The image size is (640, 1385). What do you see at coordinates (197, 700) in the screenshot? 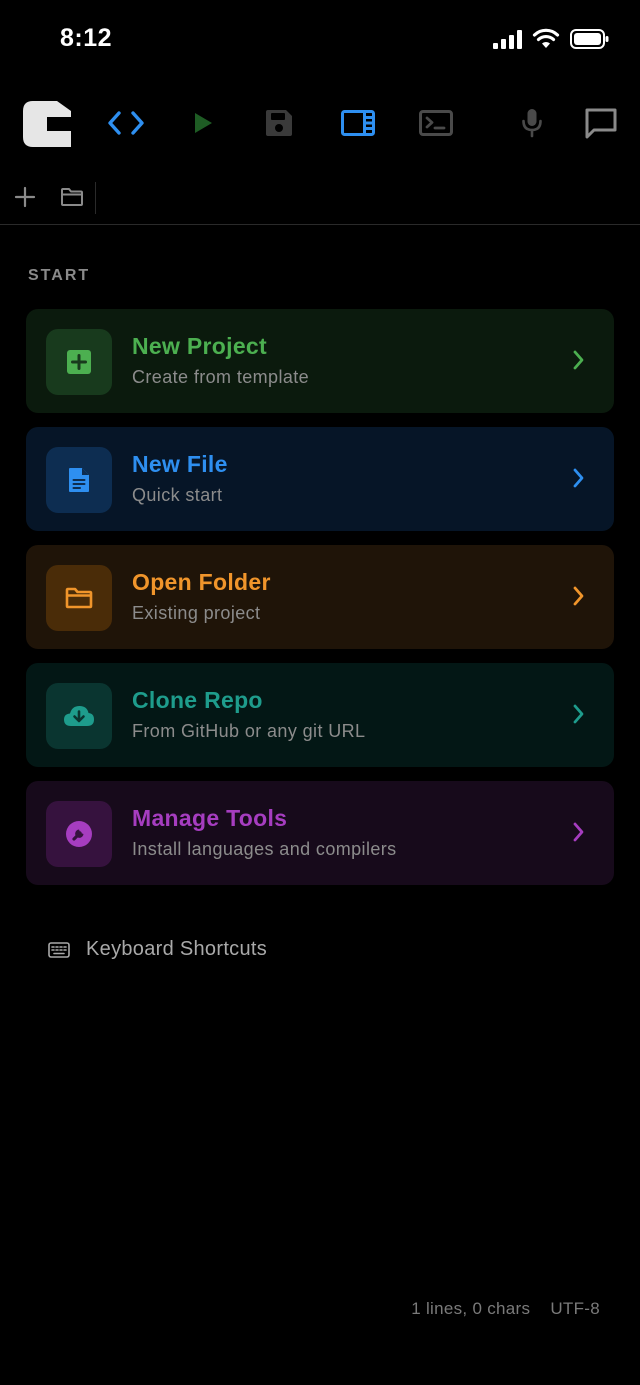
I see `card-title: Clone Repo` at bounding box center [197, 700].